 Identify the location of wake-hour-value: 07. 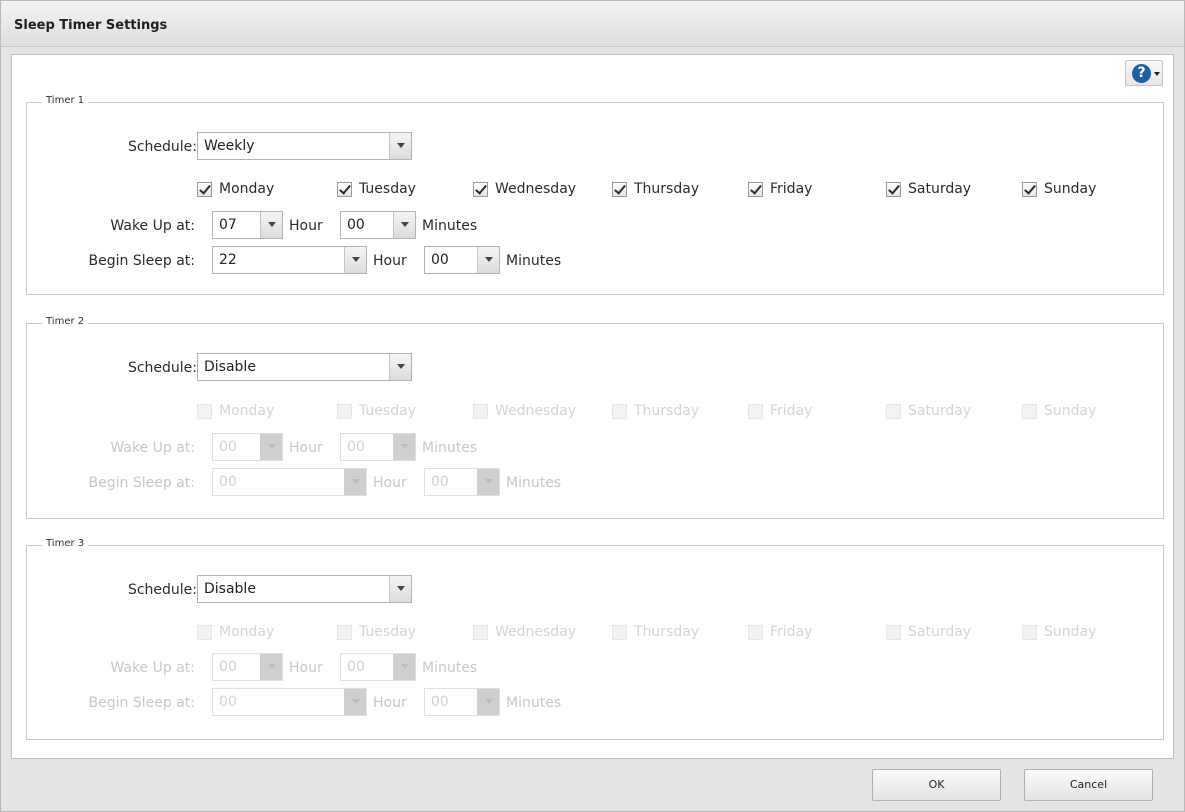
(228, 225).